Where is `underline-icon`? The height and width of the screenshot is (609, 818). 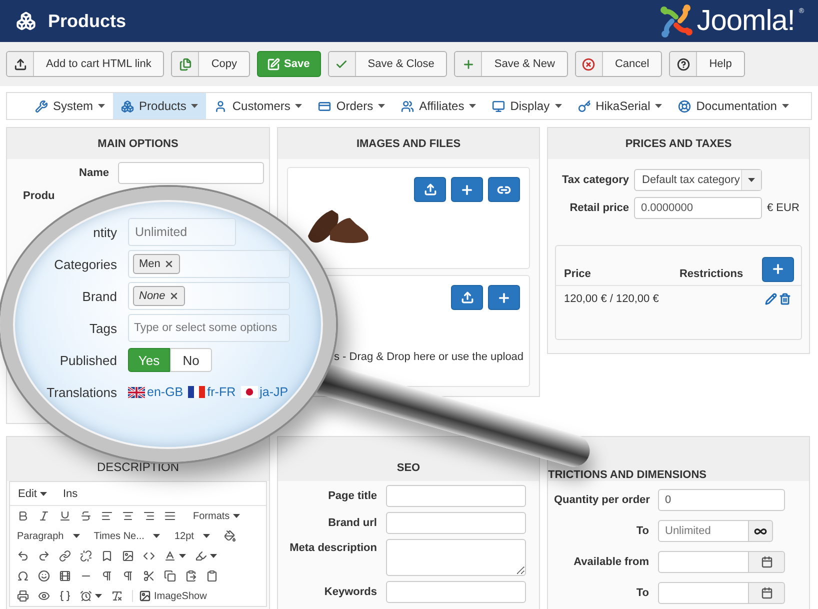 underline-icon is located at coordinates (65, 516).